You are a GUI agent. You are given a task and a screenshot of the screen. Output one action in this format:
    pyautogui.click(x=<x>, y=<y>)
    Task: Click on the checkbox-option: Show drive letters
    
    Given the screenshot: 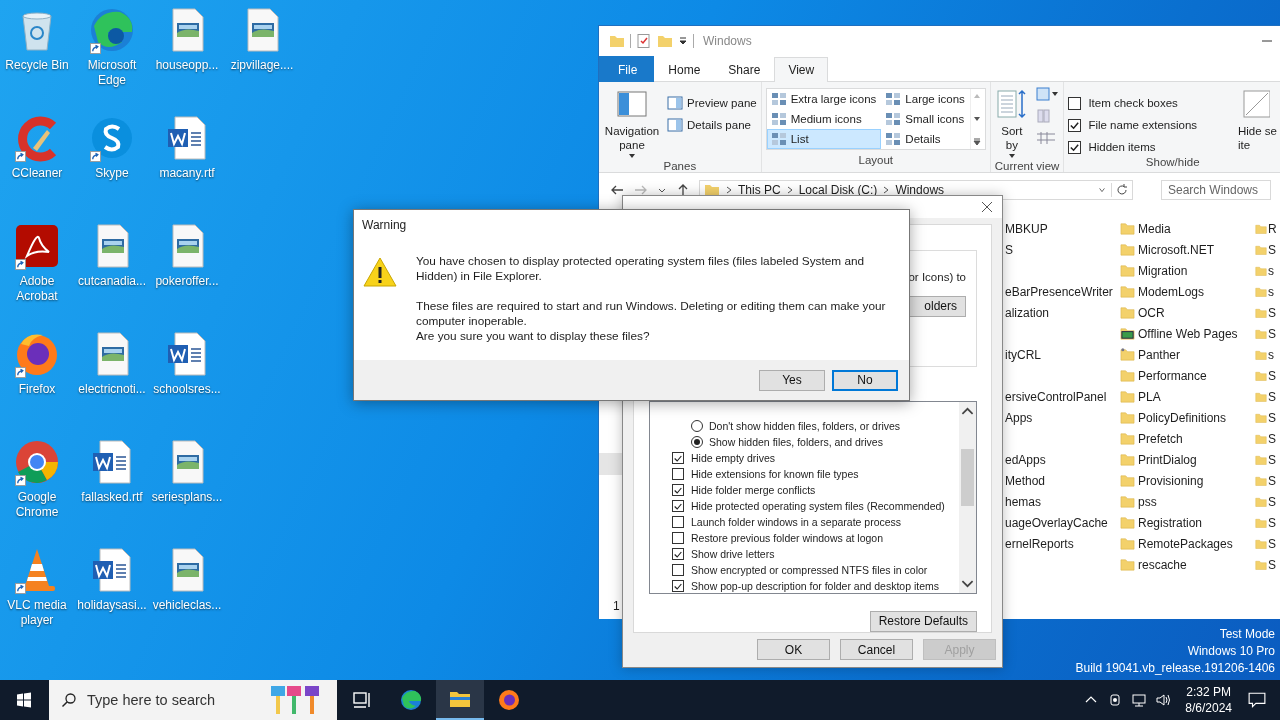 What is the action you would take?
    pyautogui.click(x=815, y=553)
    